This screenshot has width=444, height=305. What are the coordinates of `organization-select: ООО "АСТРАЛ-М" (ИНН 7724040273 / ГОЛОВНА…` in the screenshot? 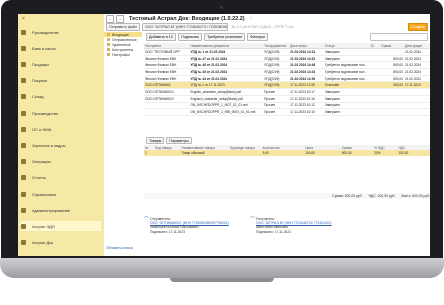 It's located at (184, 27).